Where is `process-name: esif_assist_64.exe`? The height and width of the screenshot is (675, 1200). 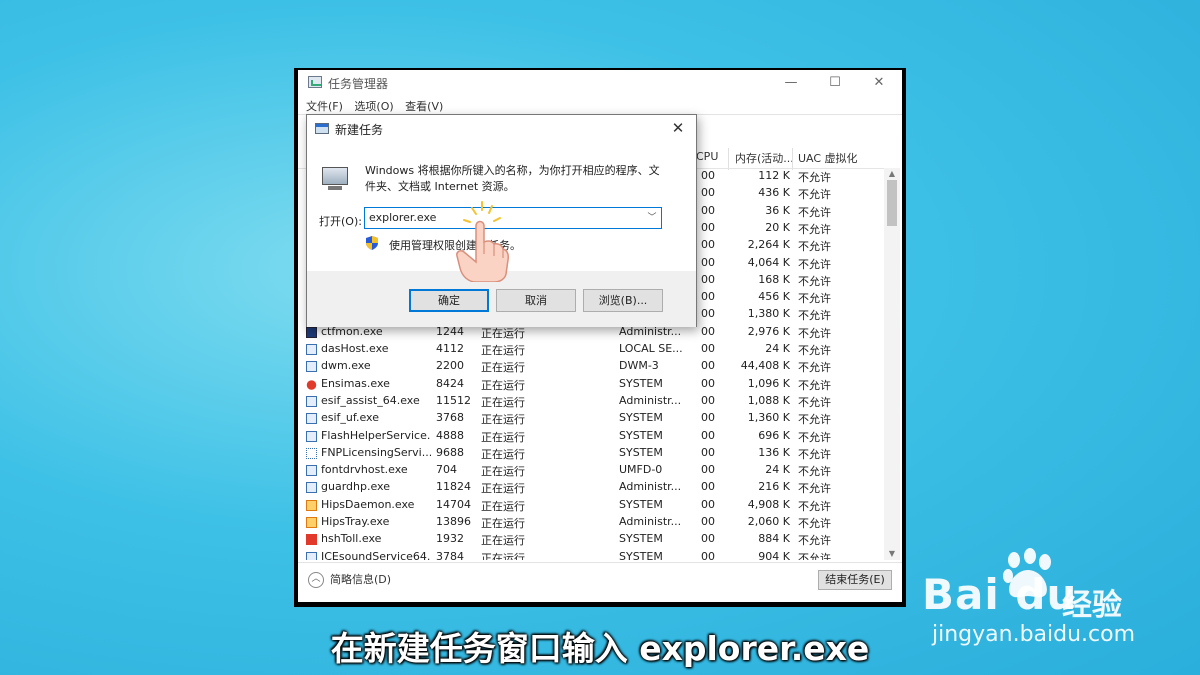 process-name: esif_assist_64.exe is located at coordinates (370, 400).